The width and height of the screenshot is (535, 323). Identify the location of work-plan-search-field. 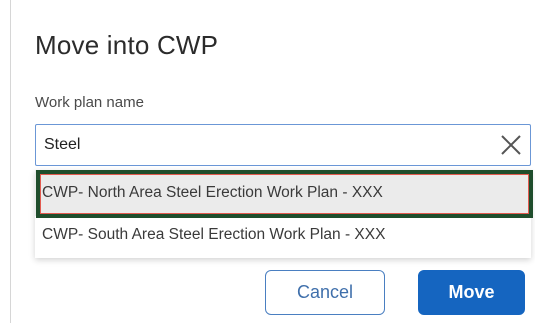
(283, 145).